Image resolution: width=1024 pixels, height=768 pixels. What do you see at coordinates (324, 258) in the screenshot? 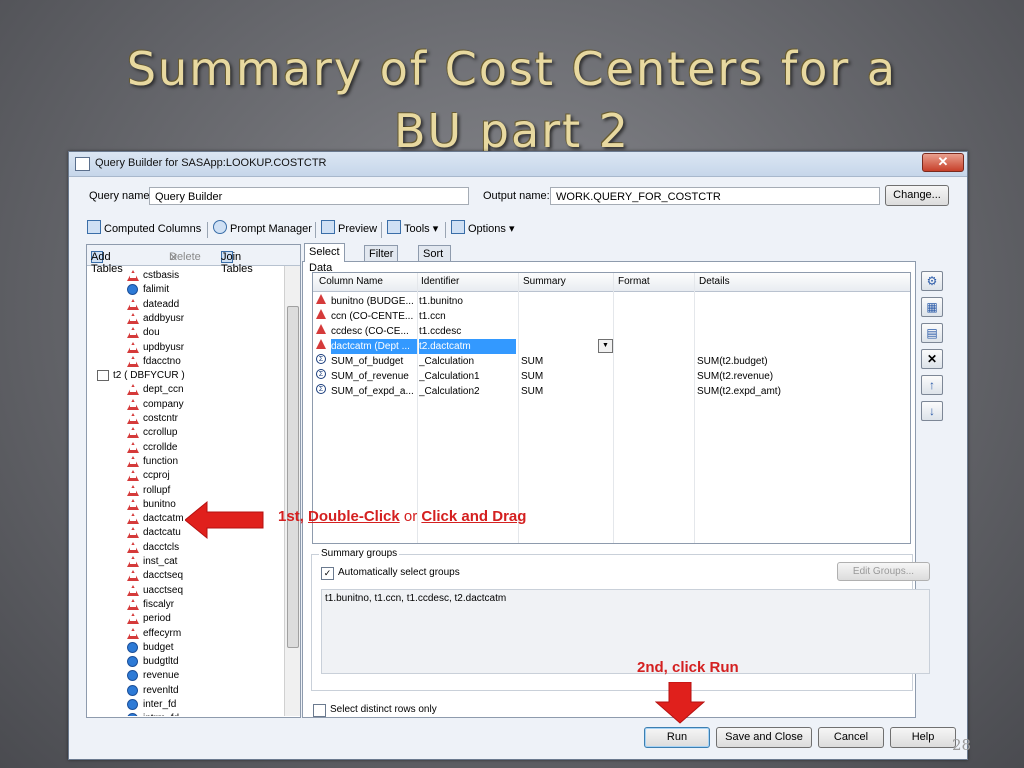
I see `tab-select-data: Select Data` at bounding box center [324, 258].